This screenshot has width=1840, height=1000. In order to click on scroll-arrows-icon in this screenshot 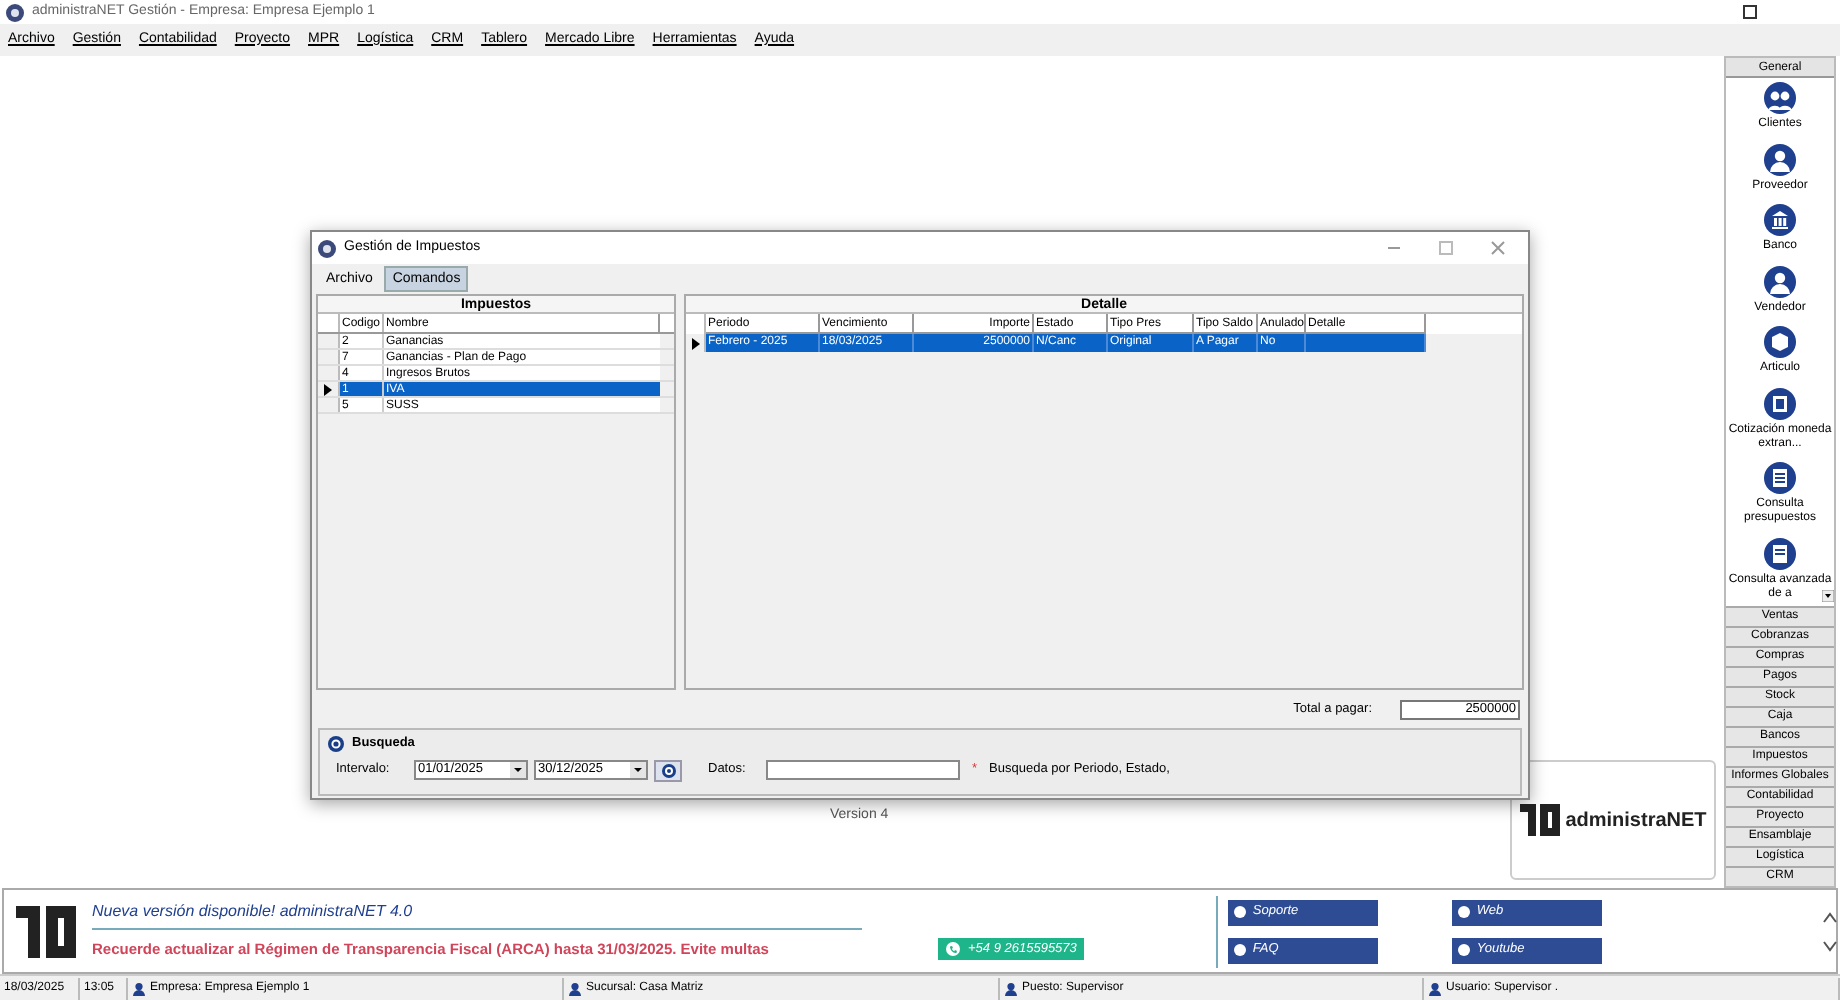, I will do `click(1830, 932)`.